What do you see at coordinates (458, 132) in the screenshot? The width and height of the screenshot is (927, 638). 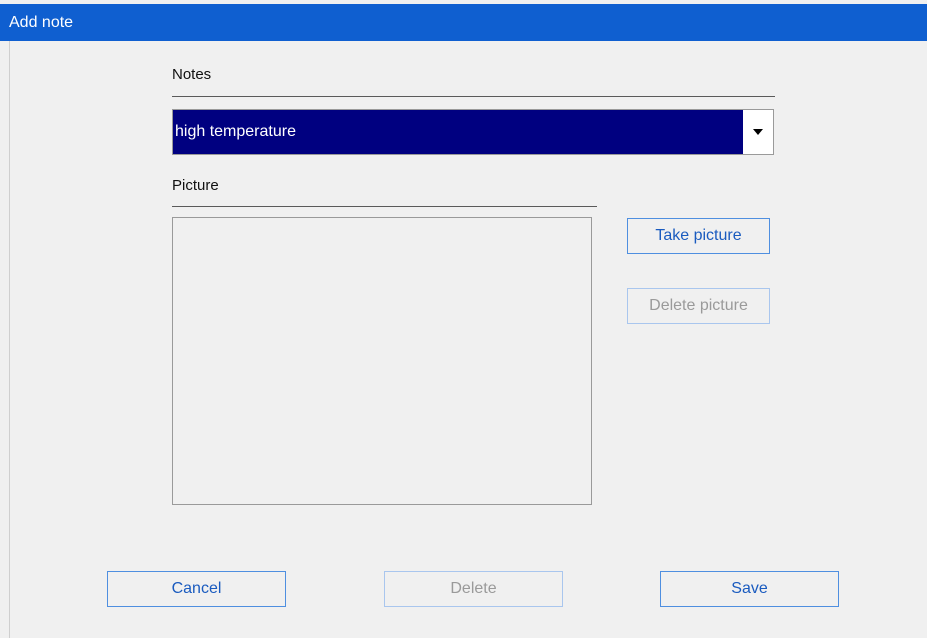 I see `notes-selected-value: high temperature` at bounding box center [458, 132].